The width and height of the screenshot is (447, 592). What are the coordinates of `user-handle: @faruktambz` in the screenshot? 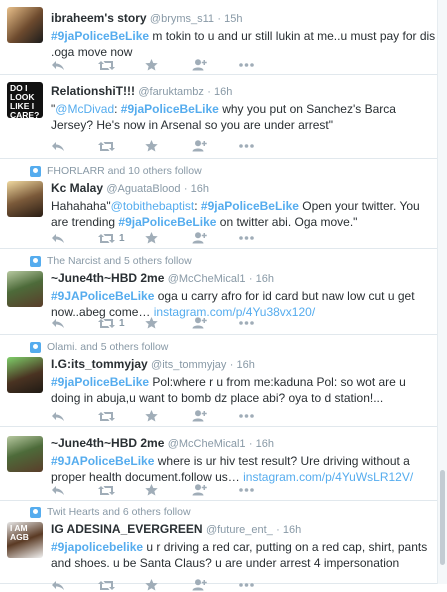 It's located at (171, 92).